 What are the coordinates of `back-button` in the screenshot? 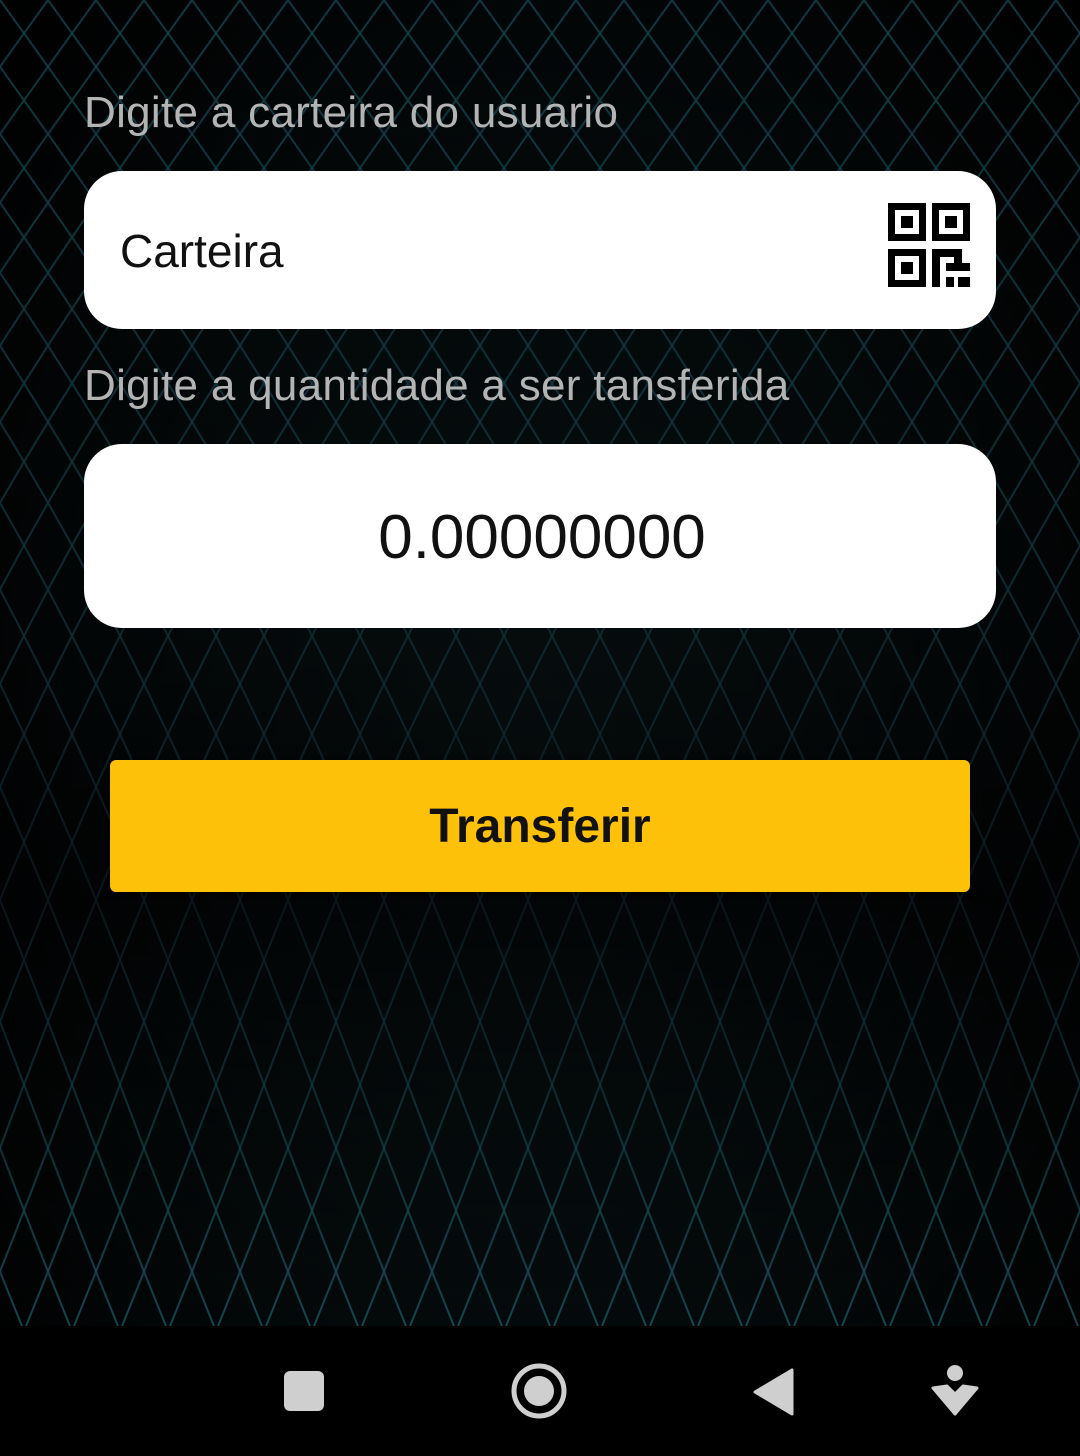 It's located at (774, 1392).